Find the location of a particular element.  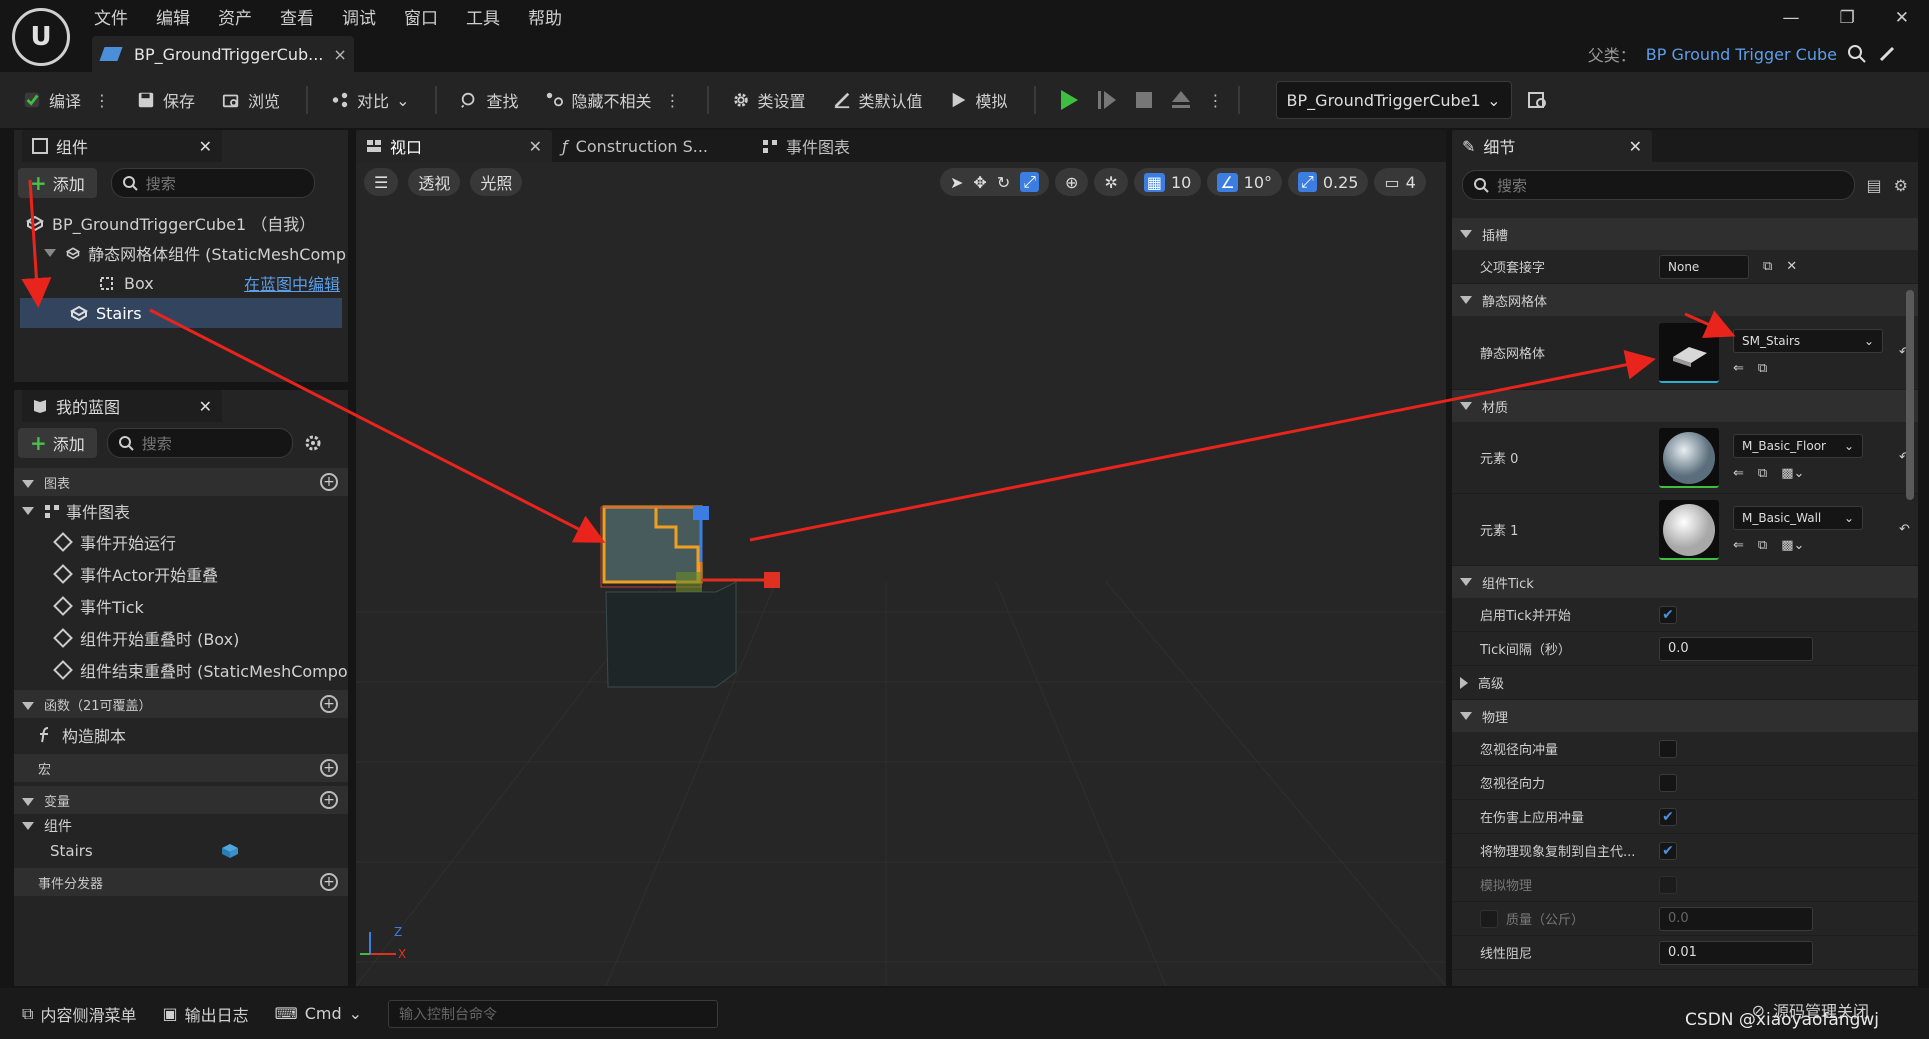

tree-row-box: Box 在蓝图中编辑 is located at coordinates (183, 283).